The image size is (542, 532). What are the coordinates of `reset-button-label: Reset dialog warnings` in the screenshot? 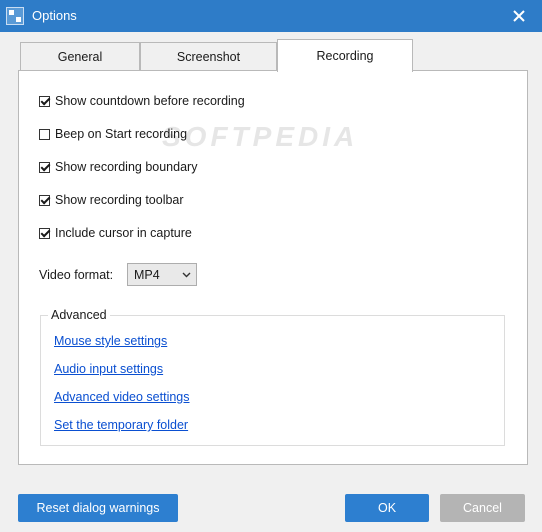 It's located at (98, 508).